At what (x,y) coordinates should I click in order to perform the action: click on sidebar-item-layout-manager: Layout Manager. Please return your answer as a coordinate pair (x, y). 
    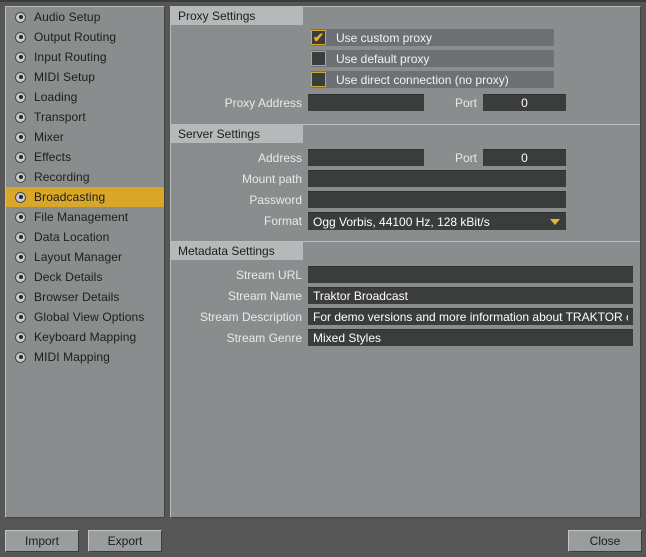
    Looking at the image, I should click on (85, 257).